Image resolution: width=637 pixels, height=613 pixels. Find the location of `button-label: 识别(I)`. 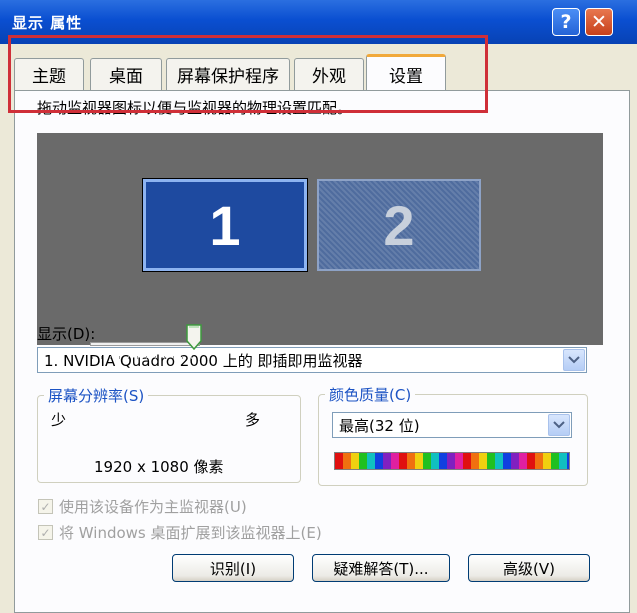

button-label: 识别(I) is located at coordinates (233, 568).